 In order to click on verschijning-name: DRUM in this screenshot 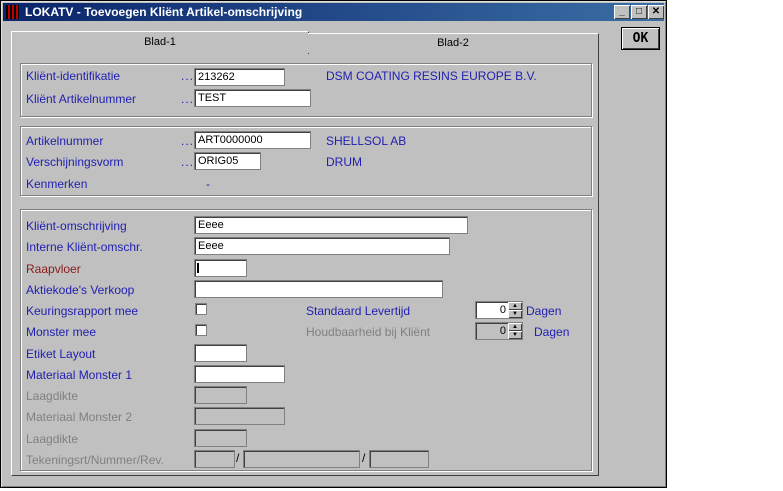, I will do `click(344, 162)`.